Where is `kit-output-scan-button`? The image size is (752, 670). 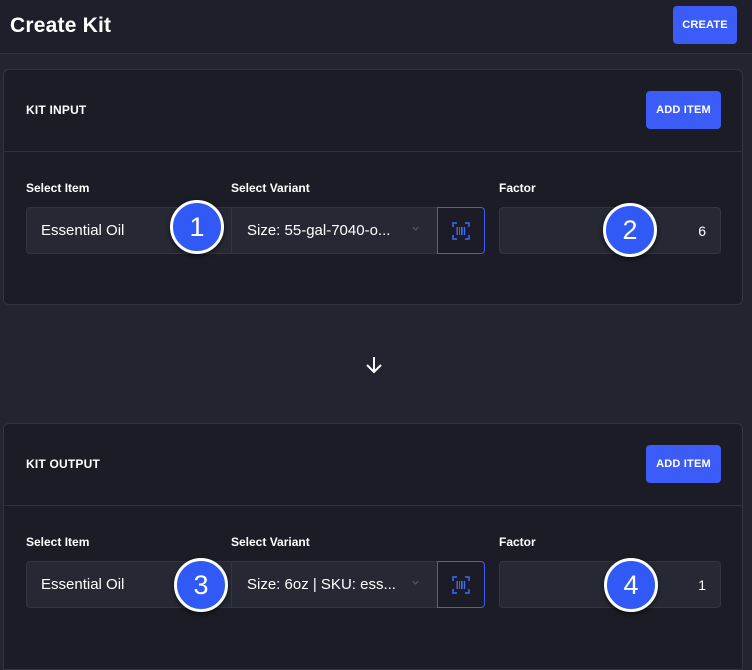 kit-output-scan-button is located at coordinates (461, 584).